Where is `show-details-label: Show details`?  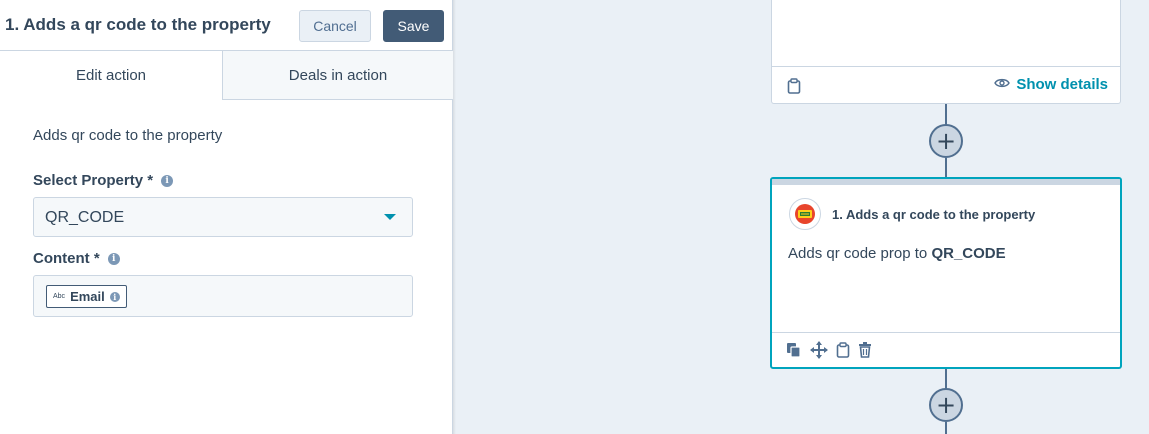 show-details-label: Show details is located at coordinates (1062, 84).